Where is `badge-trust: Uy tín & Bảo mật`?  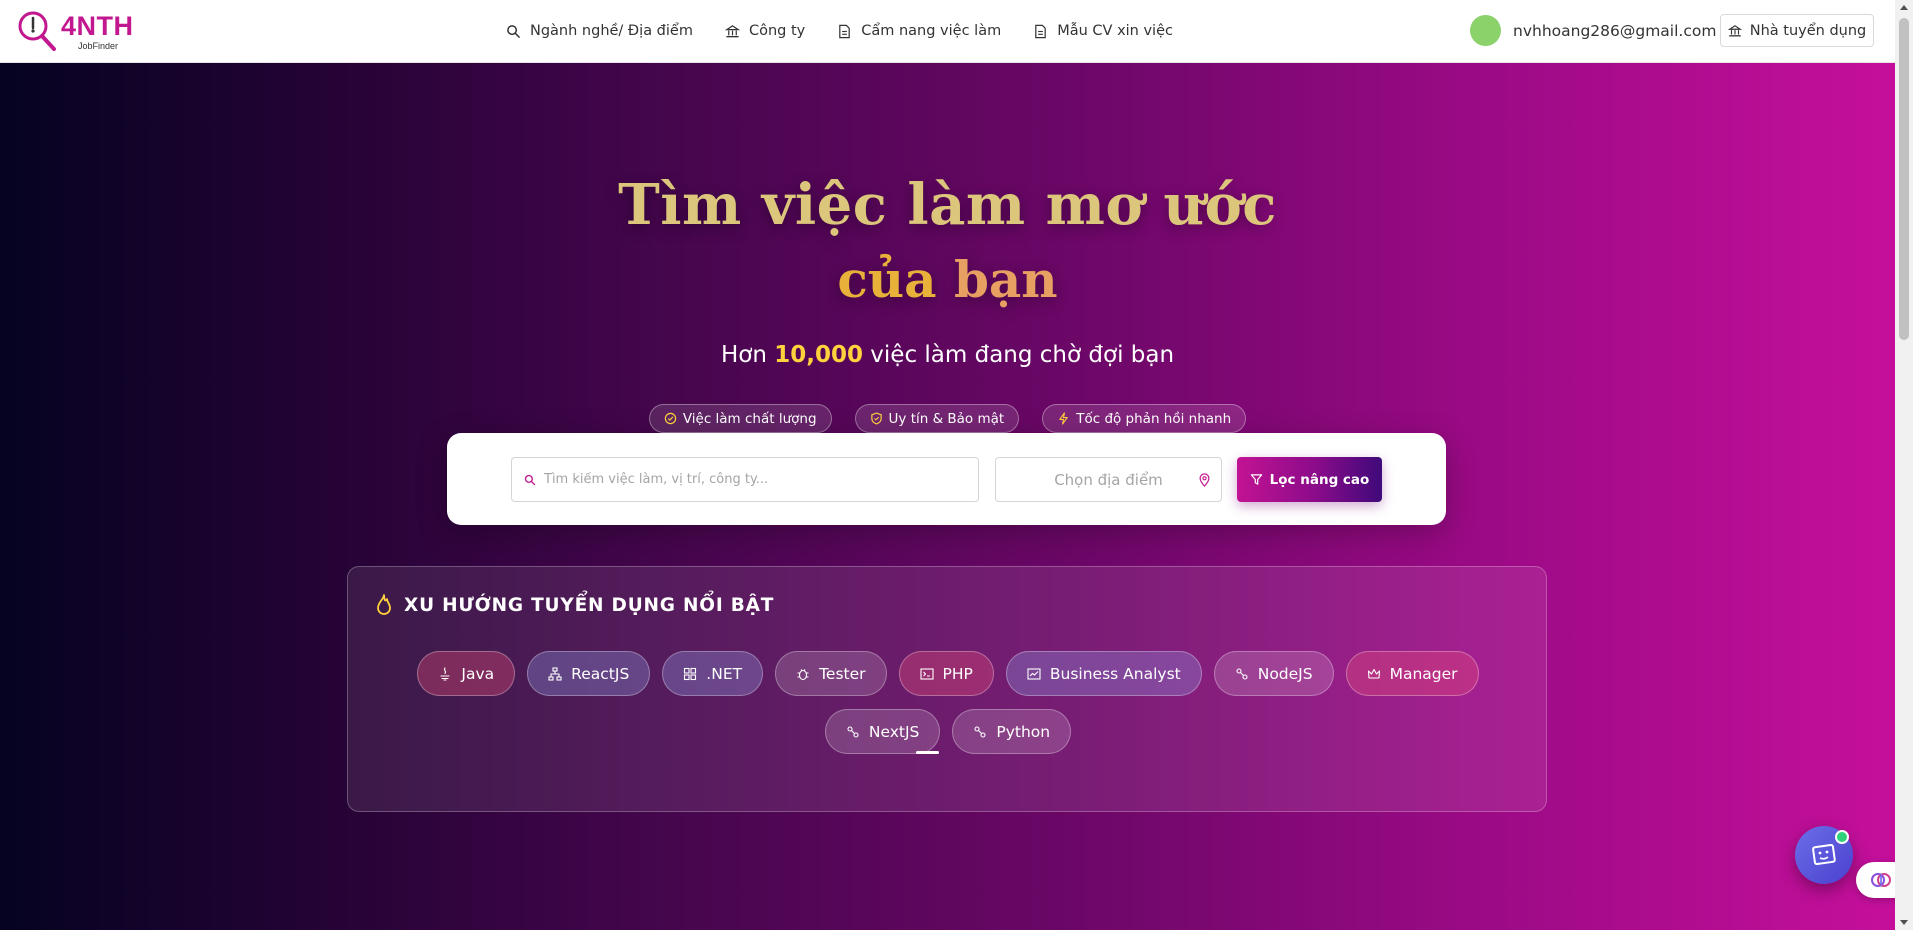 badge-trust: Uy tín & Bảo mật is located at coordinates (937, 418).